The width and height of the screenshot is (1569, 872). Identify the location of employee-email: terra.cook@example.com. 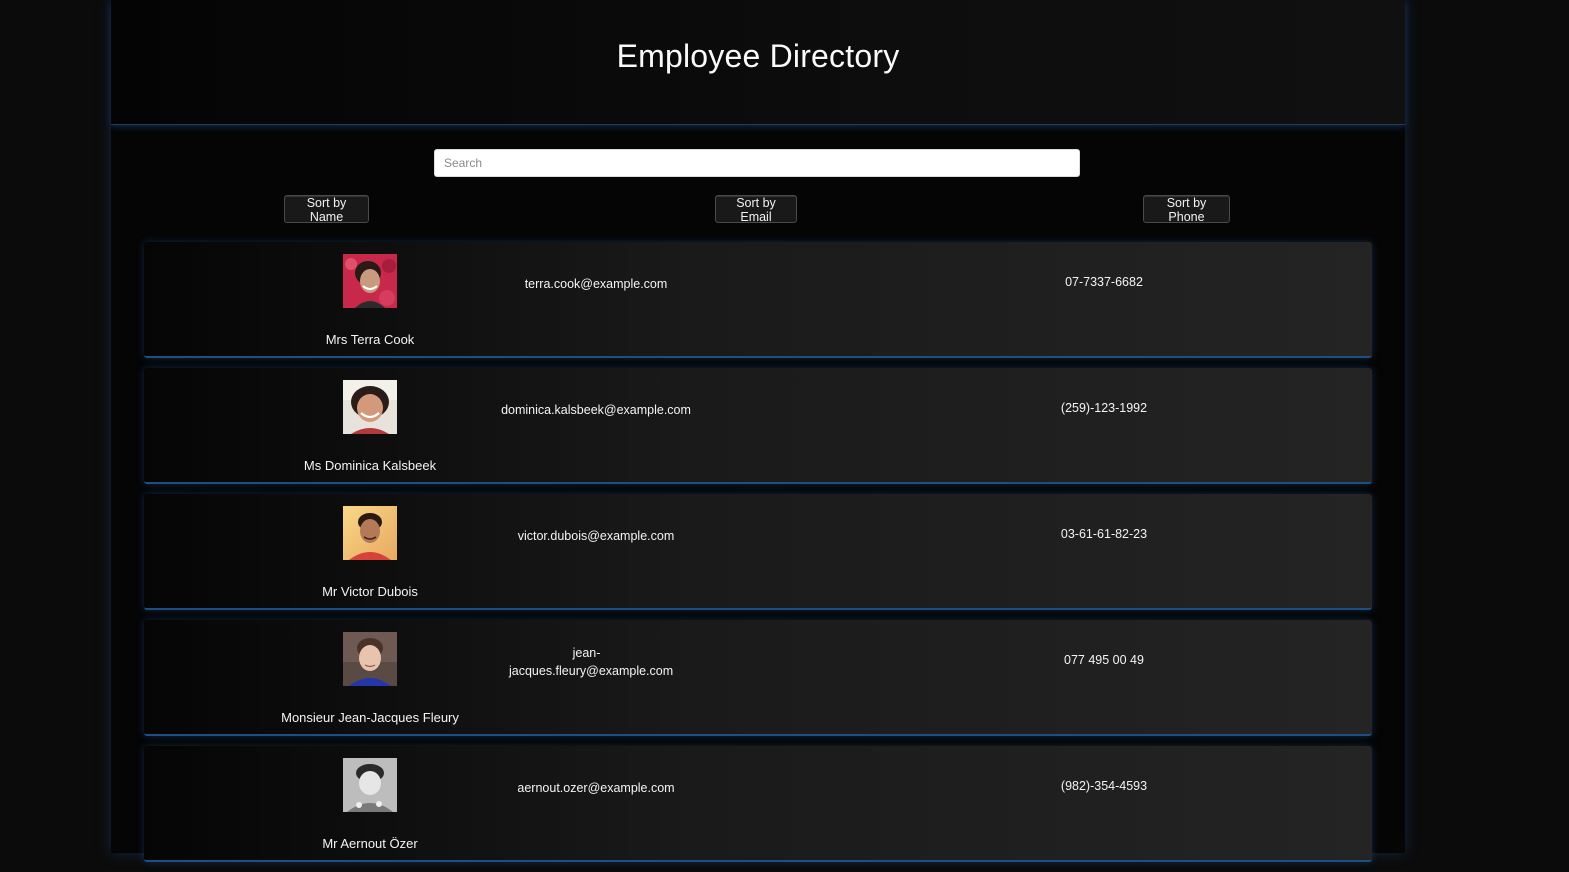
(596, 284).